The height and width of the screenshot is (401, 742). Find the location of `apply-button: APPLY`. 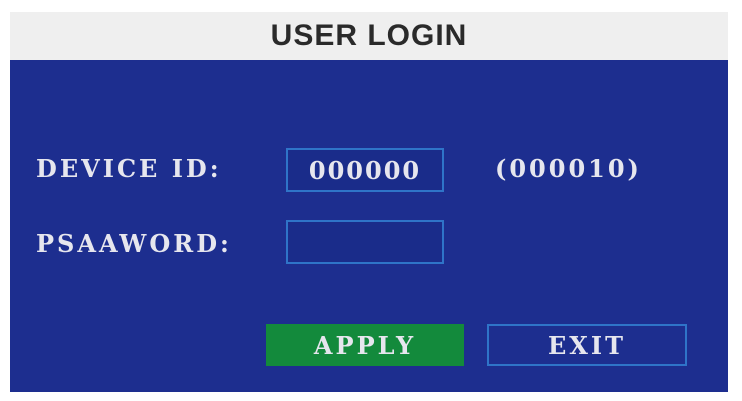

apply-button: APPLY is located at coordinates (365, 345).